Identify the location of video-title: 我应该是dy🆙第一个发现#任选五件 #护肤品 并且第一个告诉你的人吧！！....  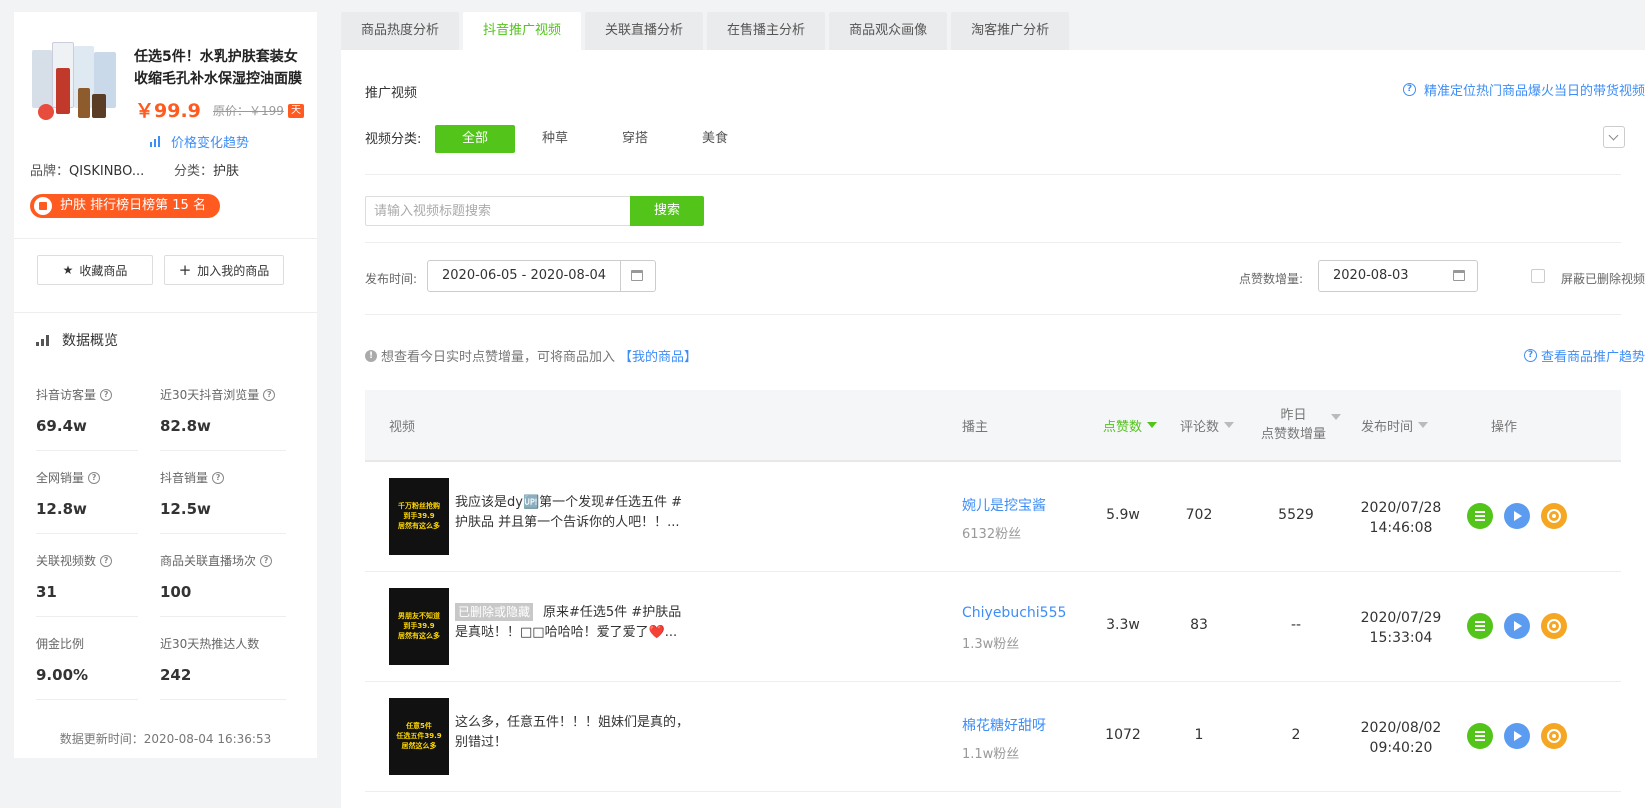
(574, 513).